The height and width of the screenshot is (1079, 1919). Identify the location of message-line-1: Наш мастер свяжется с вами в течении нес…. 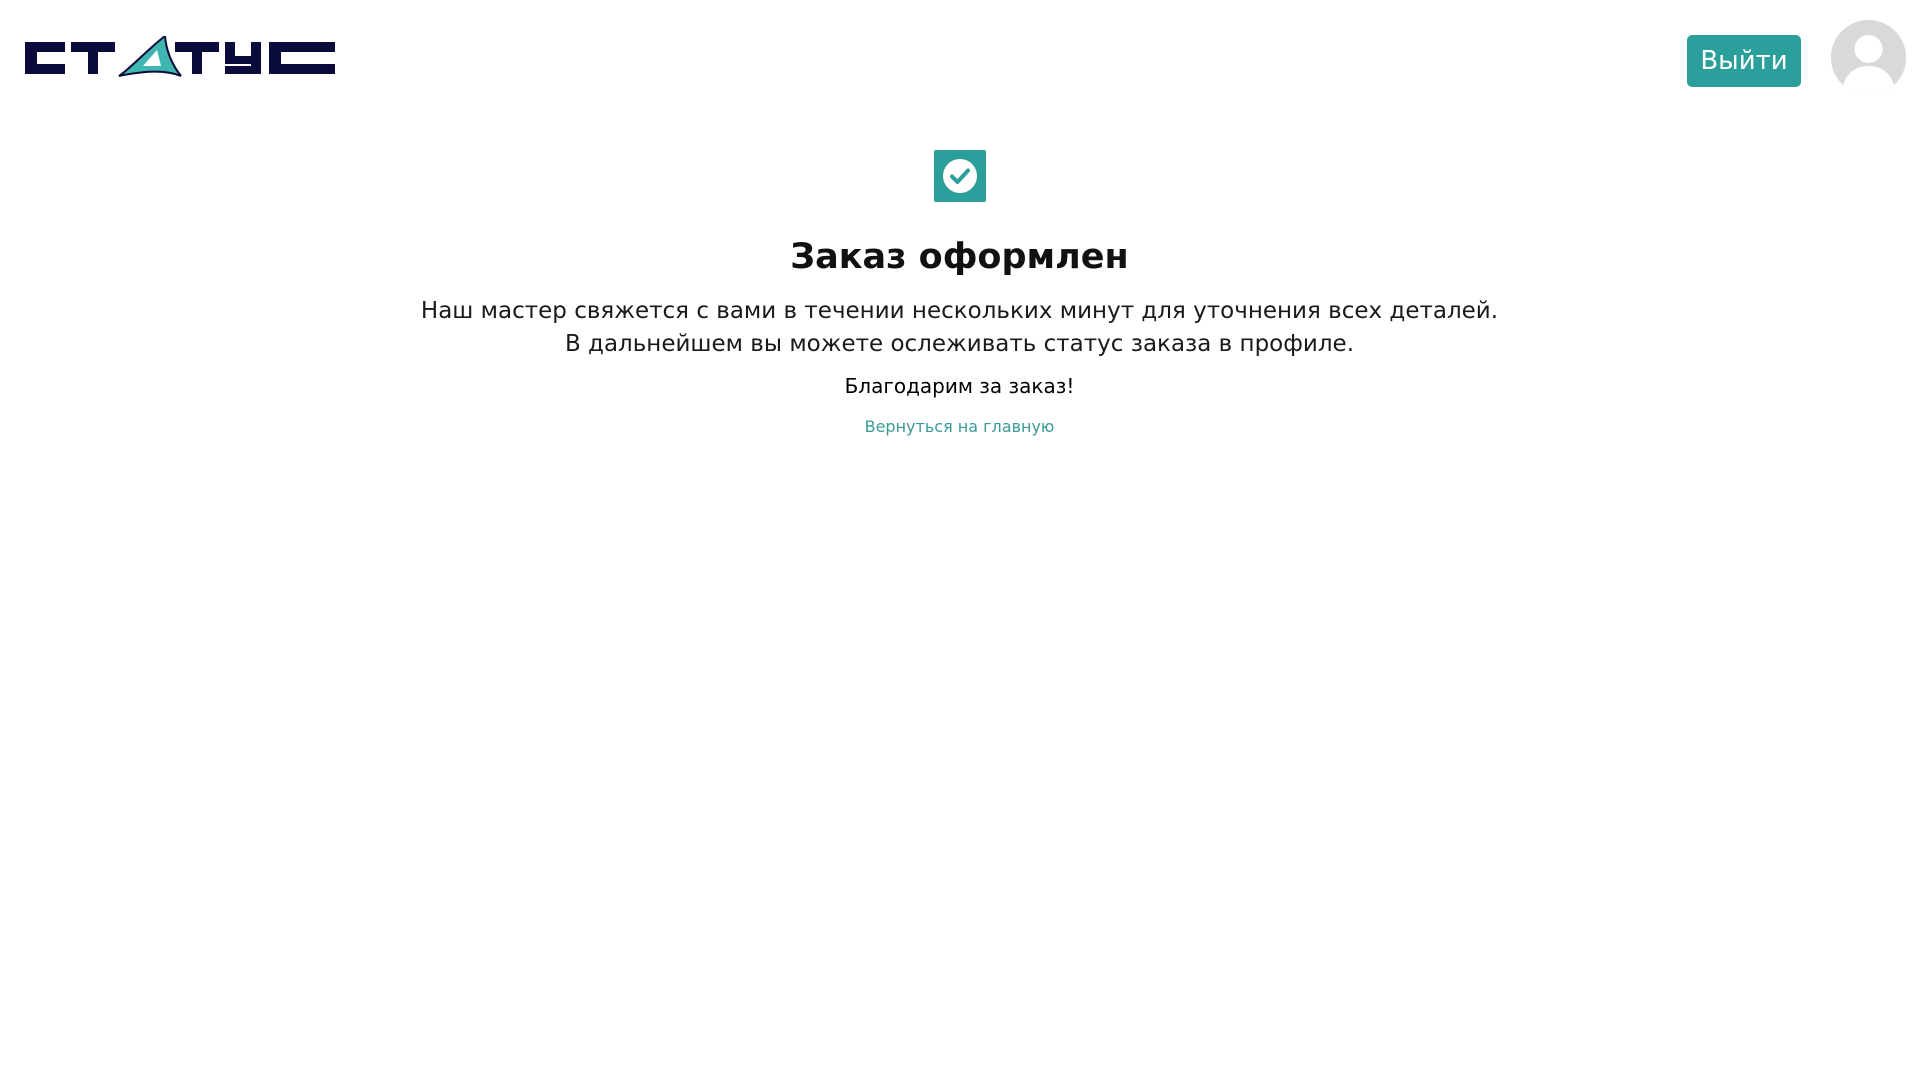
(959, 311).